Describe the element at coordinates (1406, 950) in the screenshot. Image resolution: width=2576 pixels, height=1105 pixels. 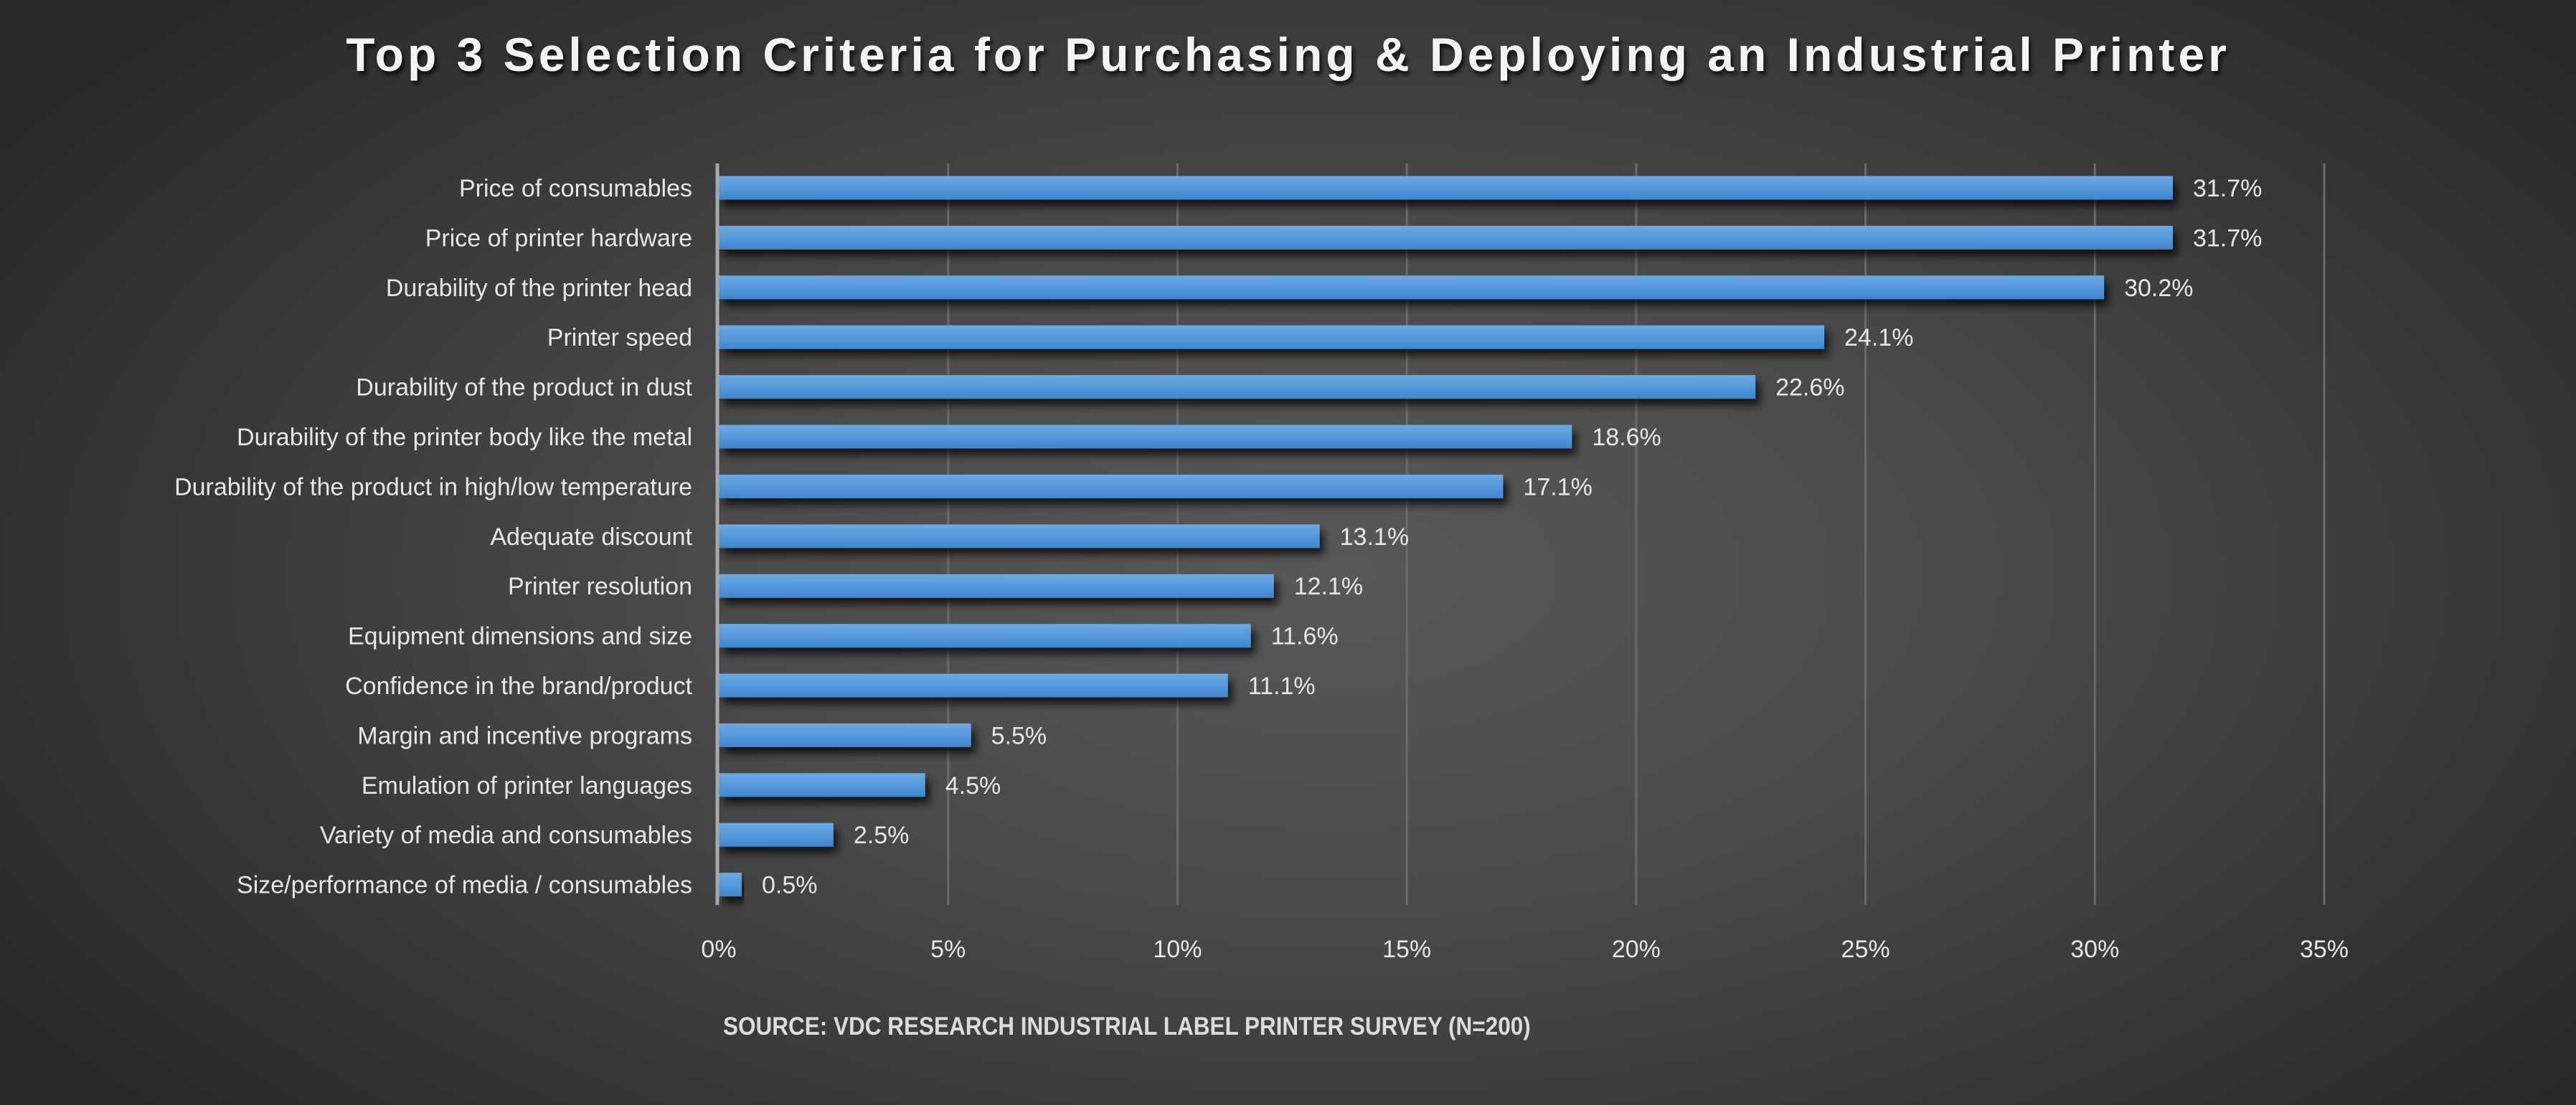
I see `x-tick-label: 15%` at that location.